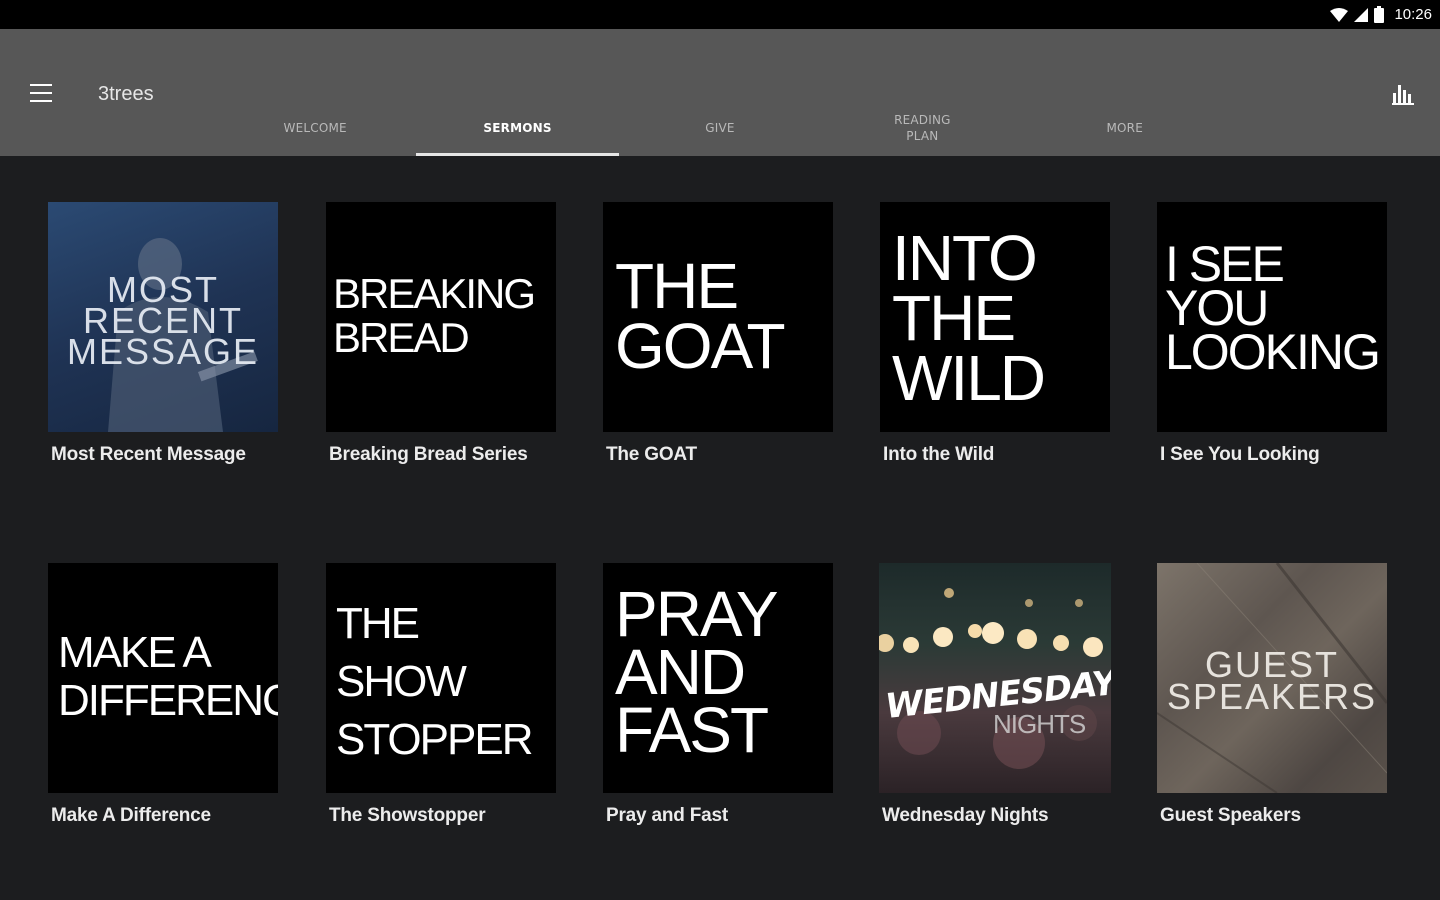  I want to click on sermon-caption: The GOAT, so click(651, 454).